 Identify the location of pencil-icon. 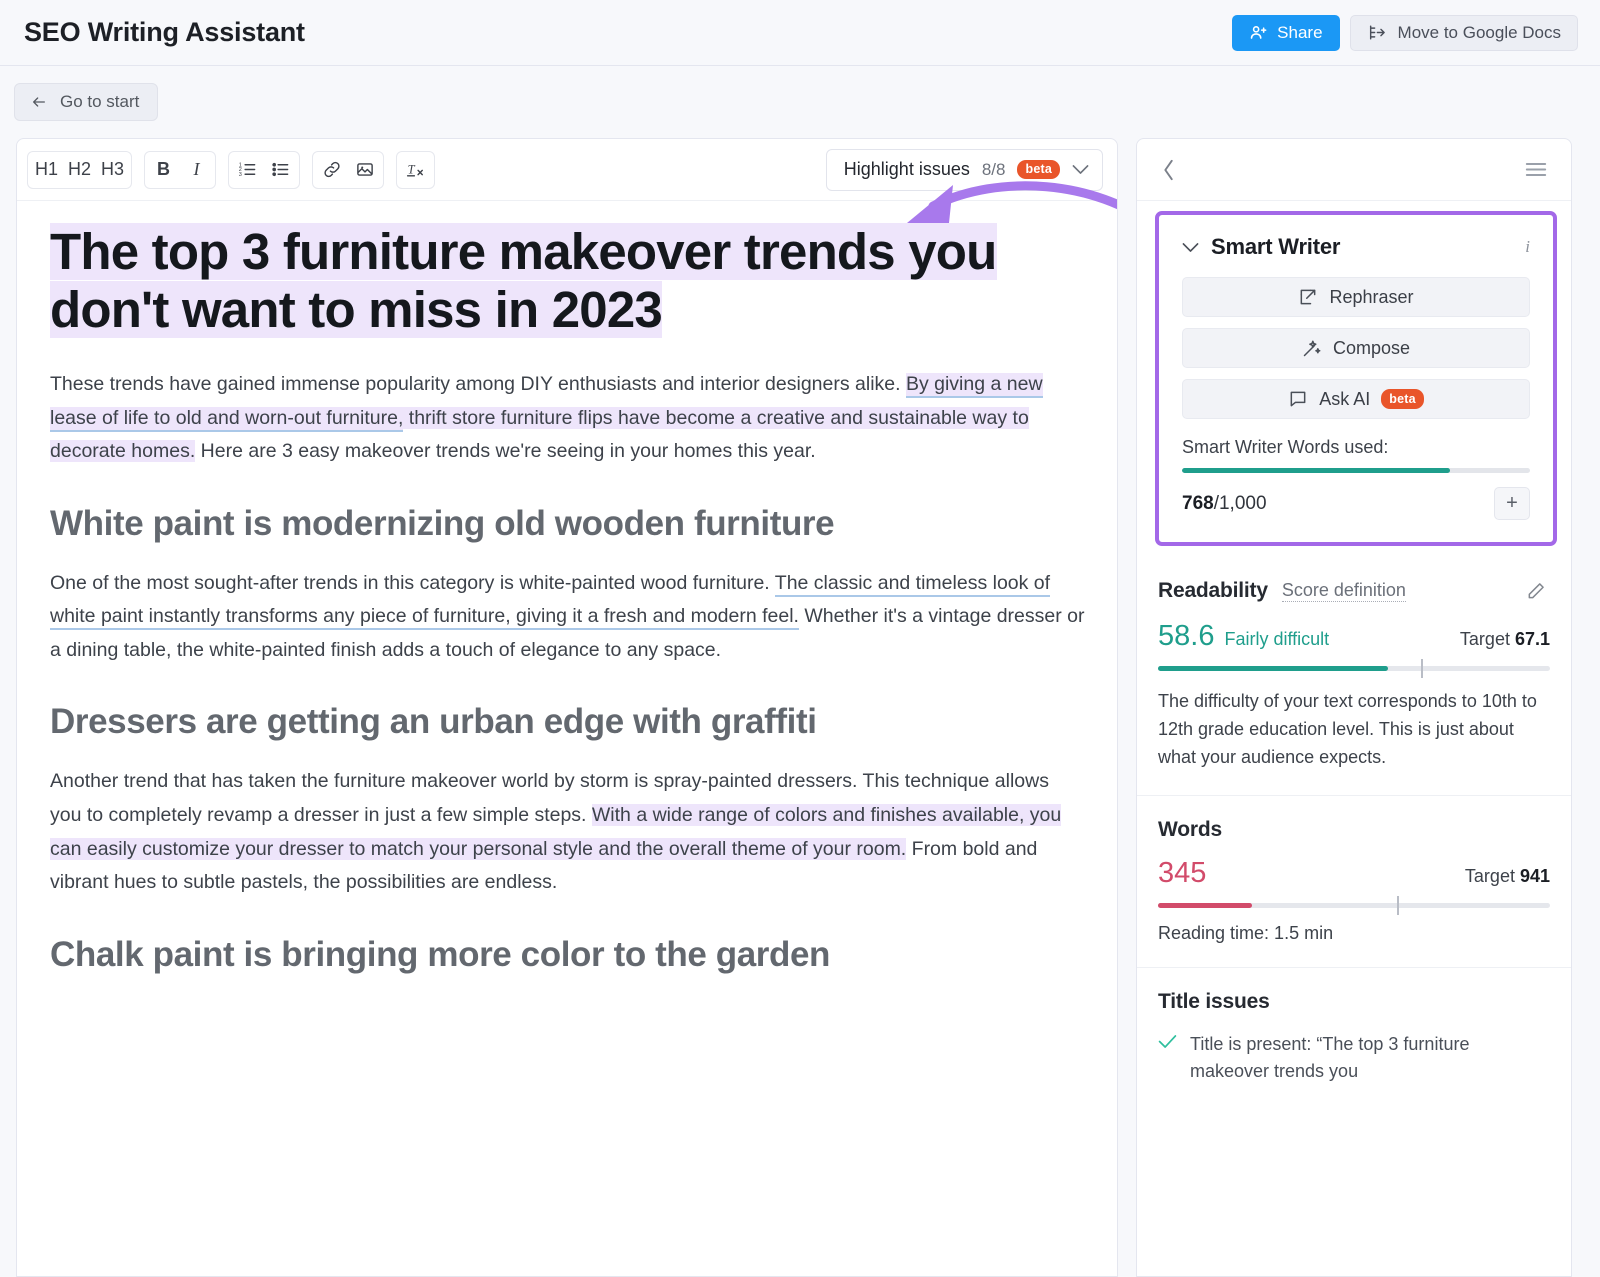
(1536, 591).